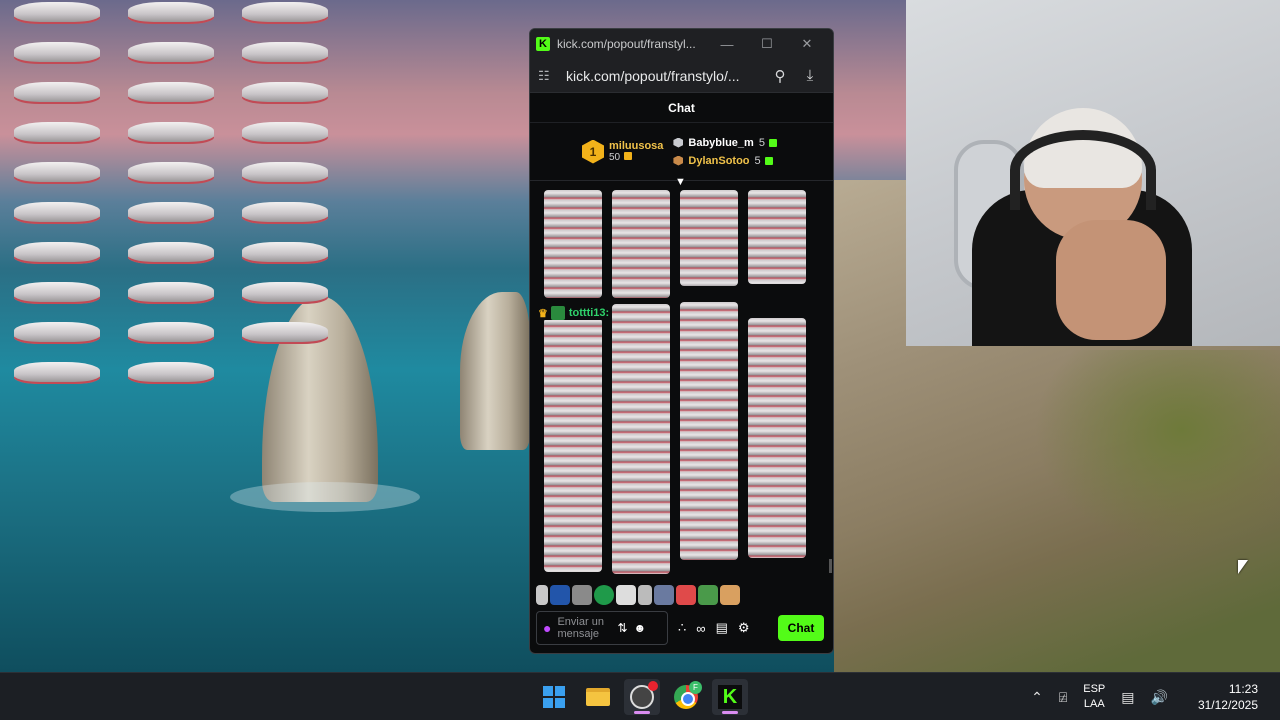 The image size is (1280, 720). I want to click on kick-icon: K, so click(730, 697).